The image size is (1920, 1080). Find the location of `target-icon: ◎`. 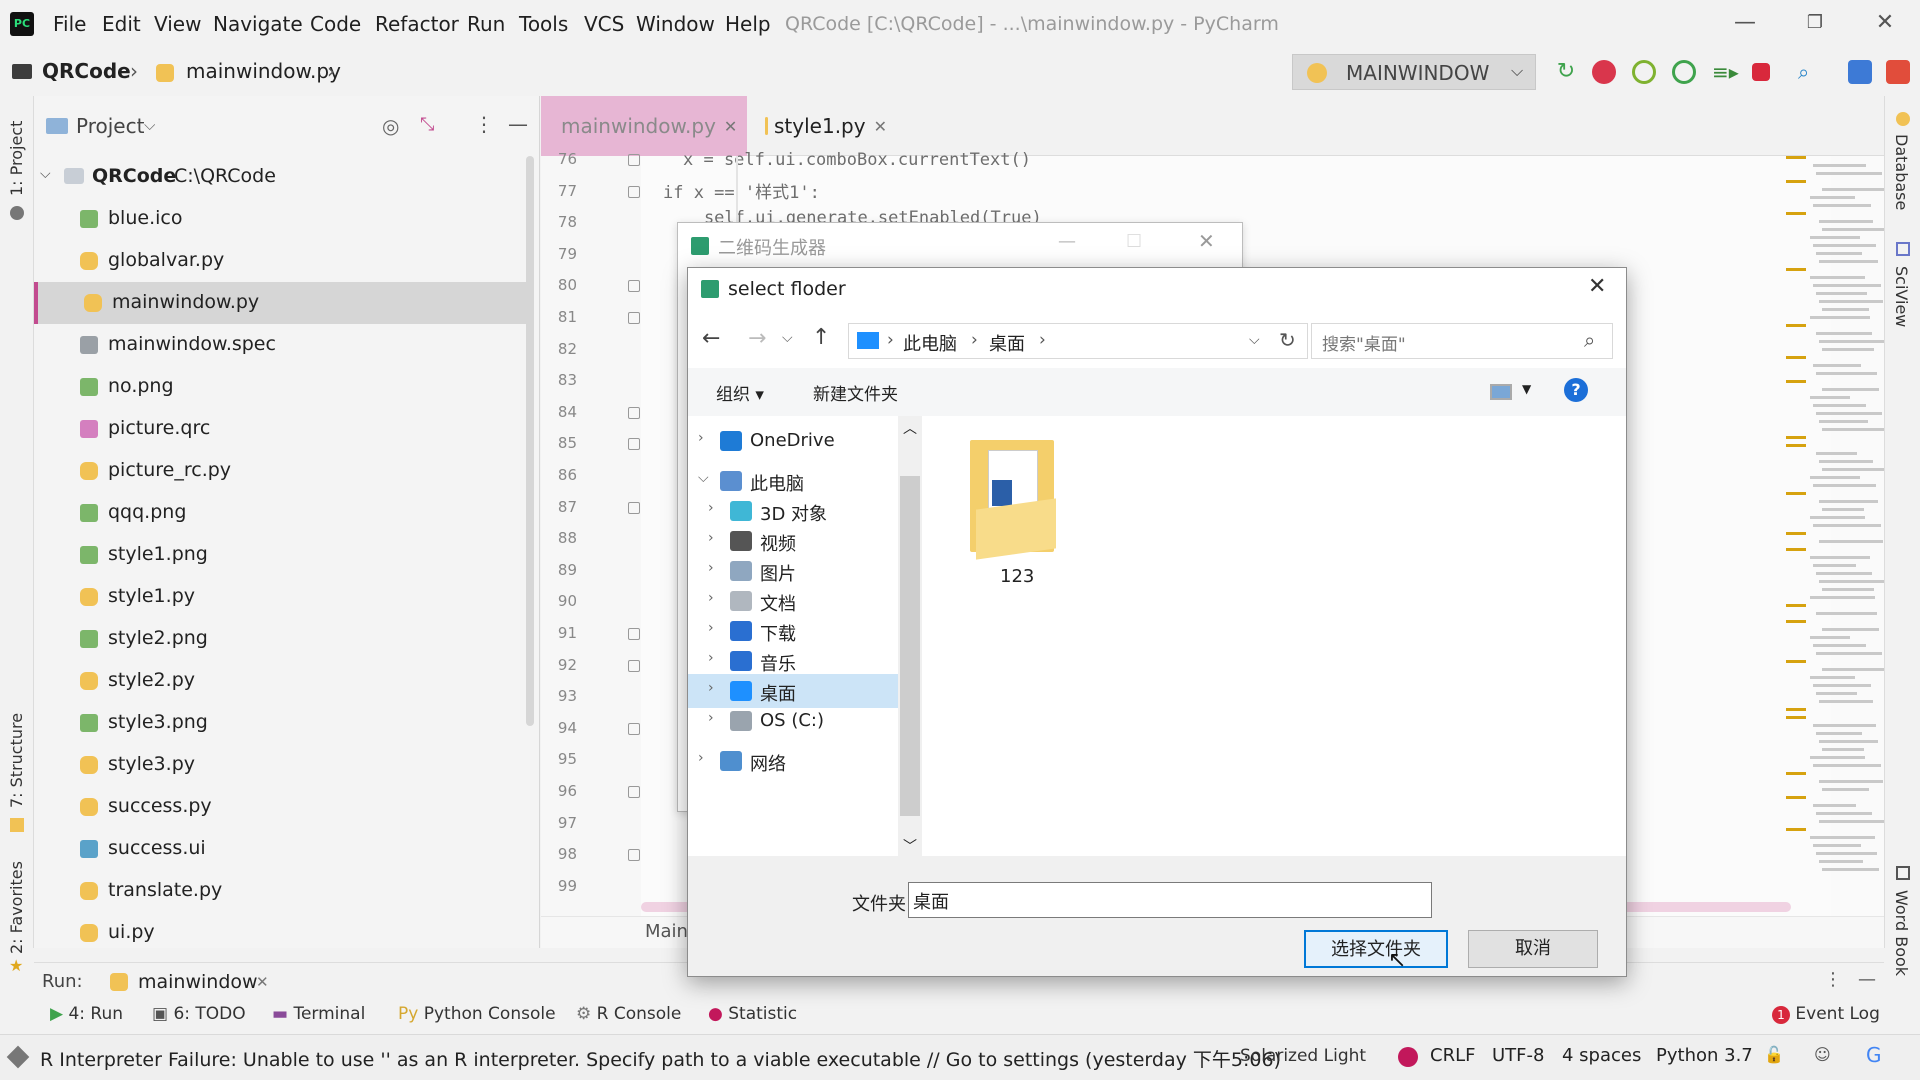

target-icon: ◎ is located at coordinates (390, 126).